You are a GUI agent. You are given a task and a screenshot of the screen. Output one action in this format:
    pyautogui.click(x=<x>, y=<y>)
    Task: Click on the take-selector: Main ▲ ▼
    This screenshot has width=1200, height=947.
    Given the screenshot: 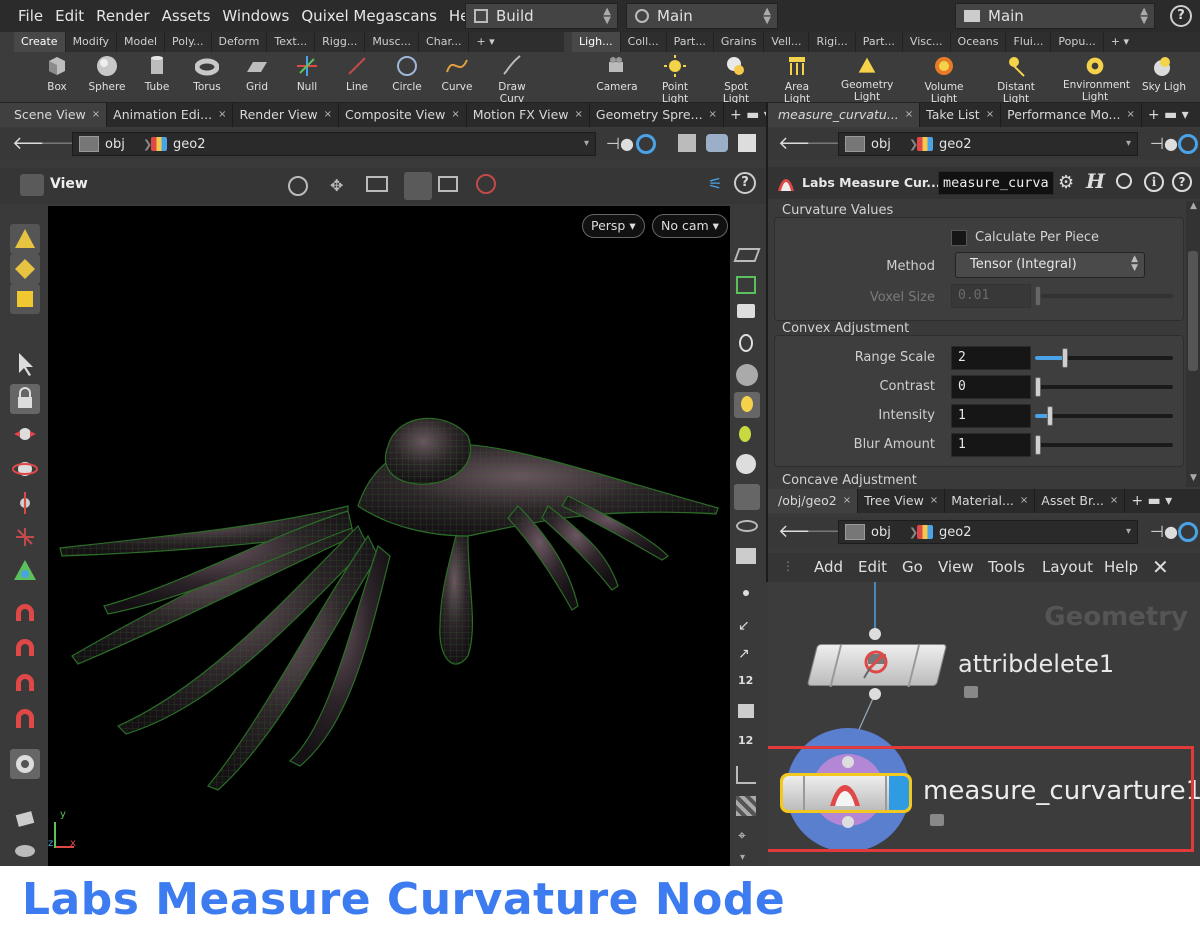 What is the action you would take?
    pyautogui.click(x=1055, y=16)
    